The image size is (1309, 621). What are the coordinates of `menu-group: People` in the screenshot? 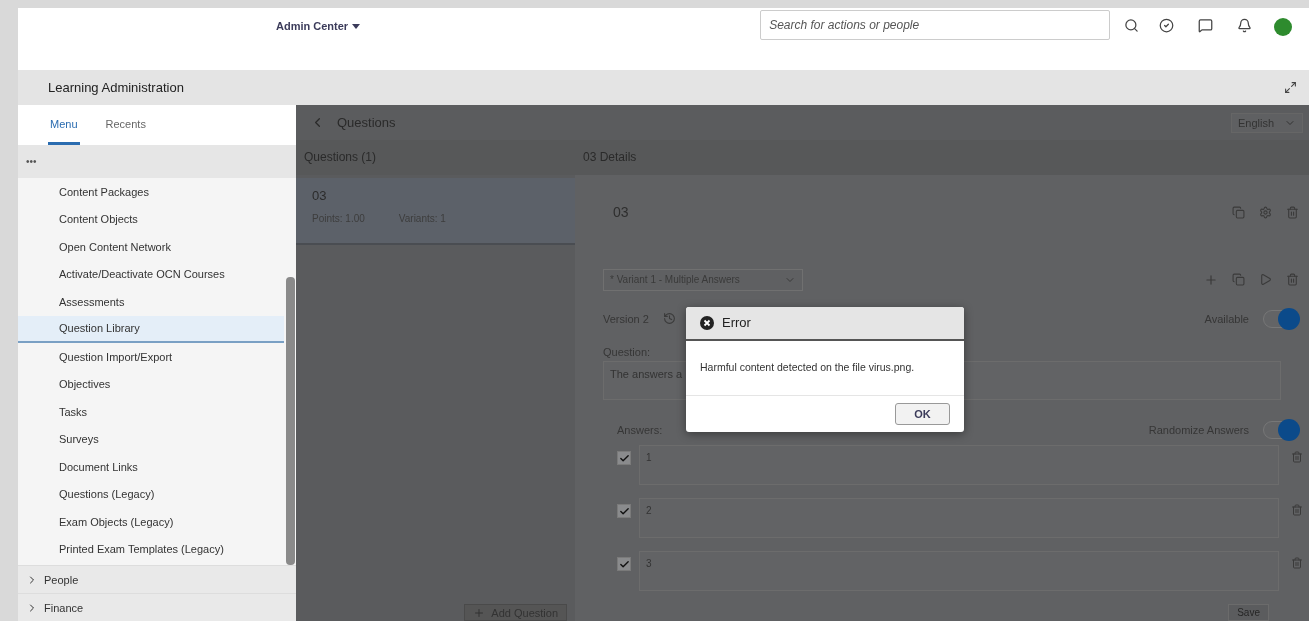 It's located at (157, 579).